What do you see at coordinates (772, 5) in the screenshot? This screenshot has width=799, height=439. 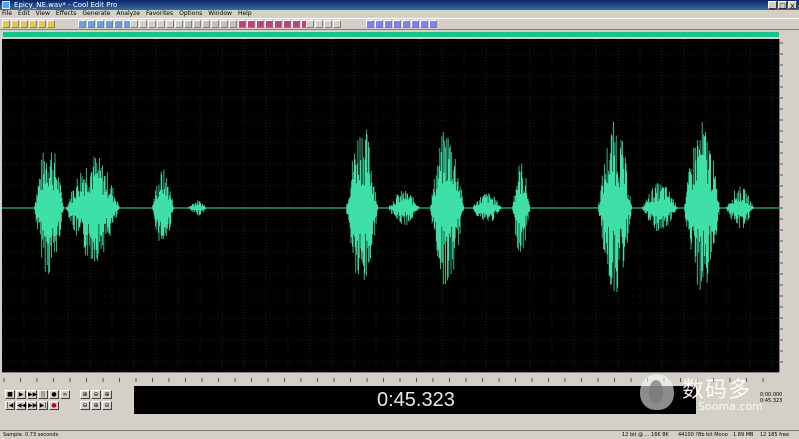 I see `minimize-button: _` at bounding box center [772, 5].